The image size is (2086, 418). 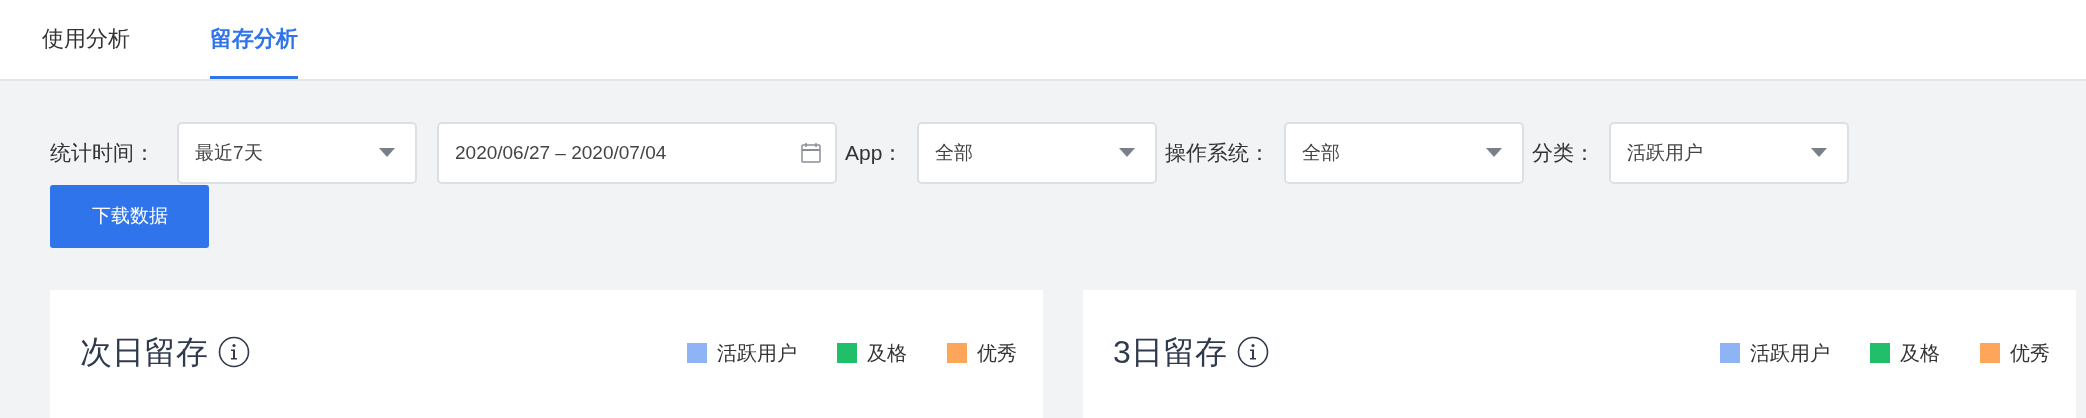 What do you see at coordinates (144, 352) in the screenshot?
I see `card-title: 次日留存` at bounding box center [144, 352].